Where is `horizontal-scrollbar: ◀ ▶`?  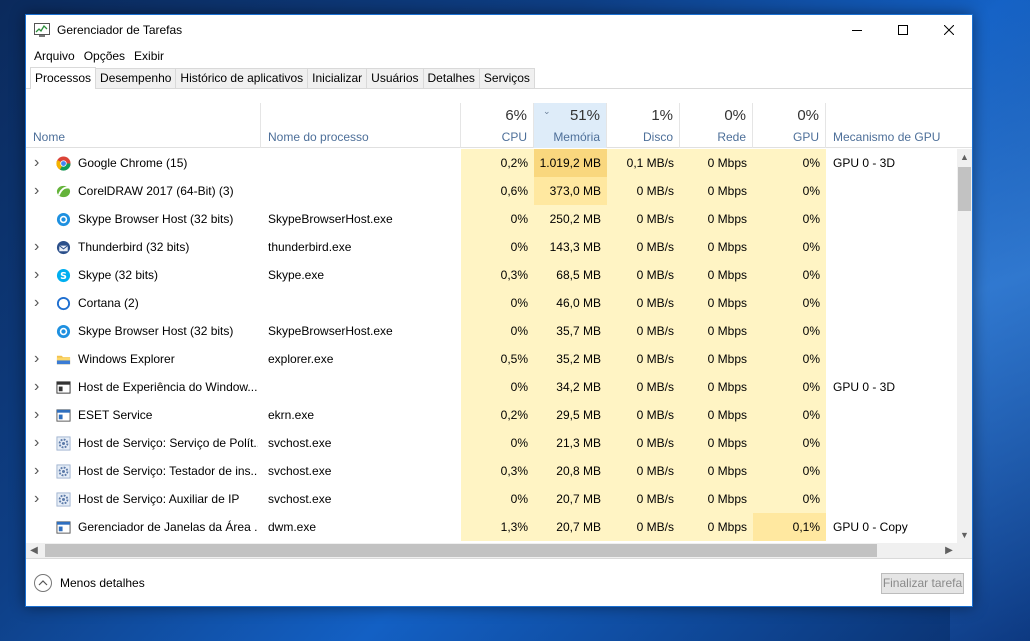 horizontal-scrollbar: ◀ ▶ is located at coordinates (499, 550).